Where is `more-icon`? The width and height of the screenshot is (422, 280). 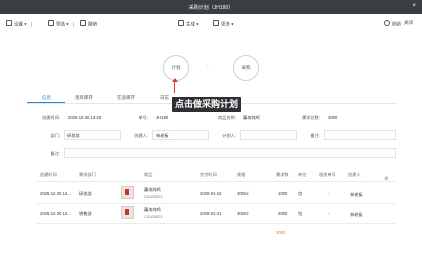
more-icon is located at coordinates (216, 23).